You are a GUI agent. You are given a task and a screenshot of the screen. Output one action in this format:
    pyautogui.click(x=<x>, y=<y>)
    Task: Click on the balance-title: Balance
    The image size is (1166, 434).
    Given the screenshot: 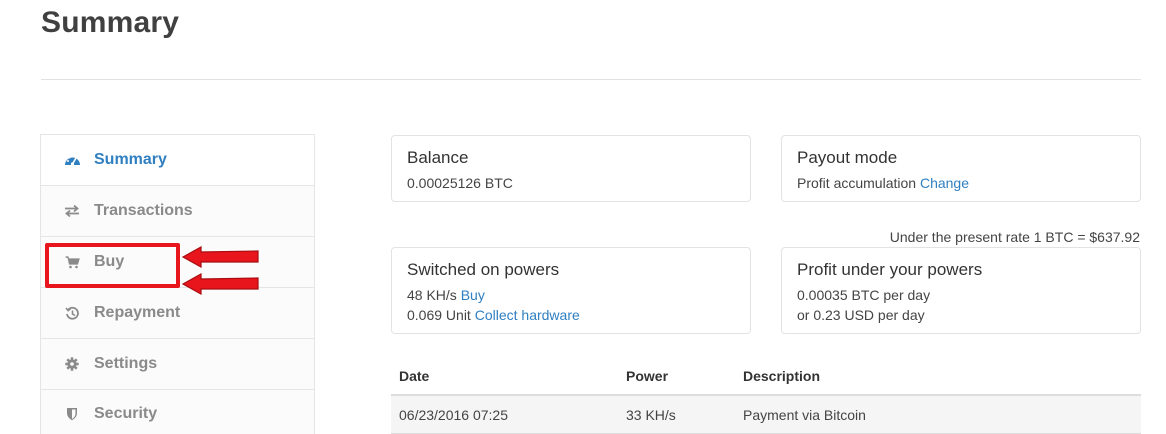 What is the action you would take?
    pyautogui.click(x=438, y=157)
    